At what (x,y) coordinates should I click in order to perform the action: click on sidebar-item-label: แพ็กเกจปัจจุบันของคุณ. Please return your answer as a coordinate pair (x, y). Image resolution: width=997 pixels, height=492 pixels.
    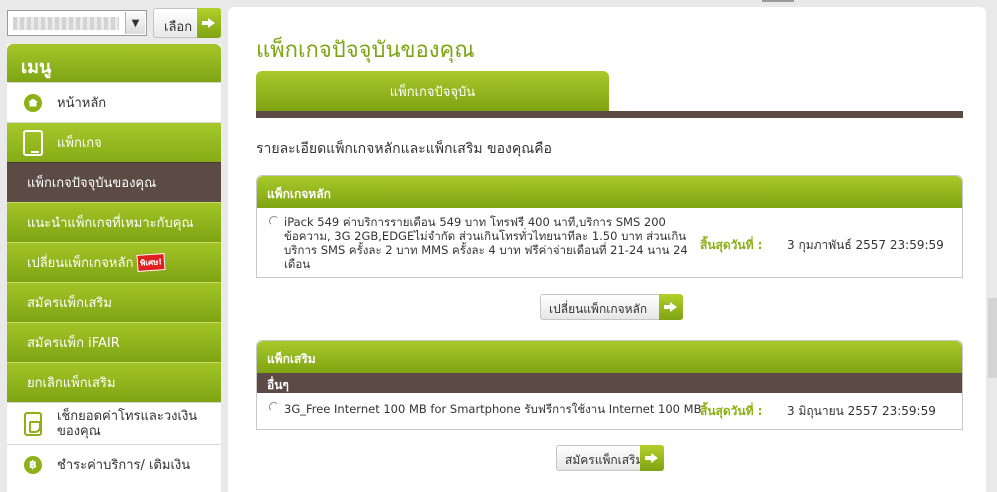
    Looking at the image, I should click on (92, 183).